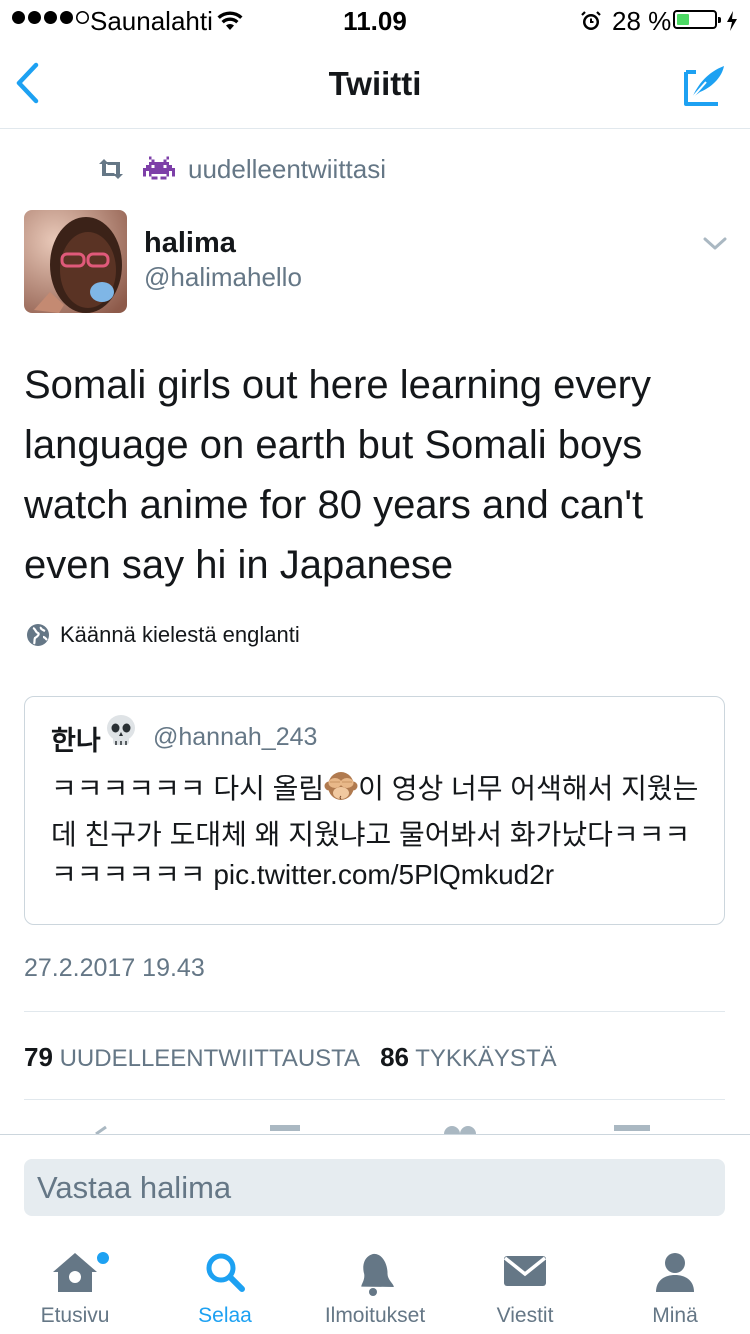 Image resolution: width=750 pixels, height=1334 pixels. I want to click on alien-monster-icon, so click(159, 170).